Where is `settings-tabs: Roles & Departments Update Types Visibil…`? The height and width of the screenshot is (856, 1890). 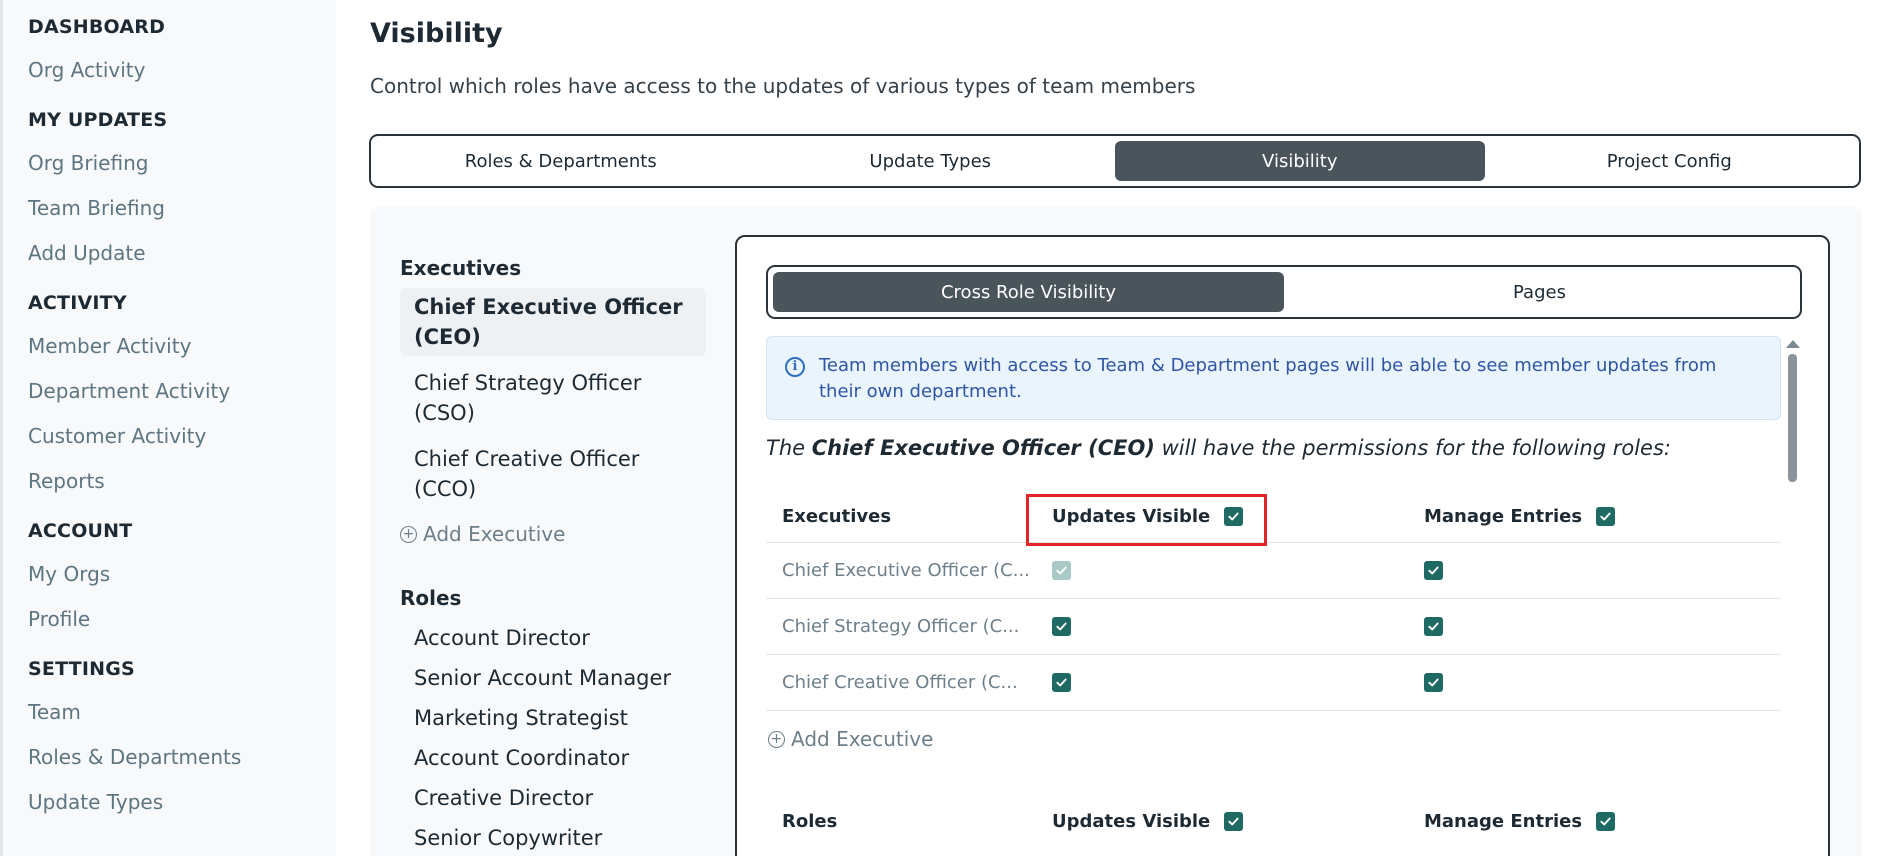
settings-tabs: Roles & Departments Update Types Visibil… is located at coordinates (1115, 161).